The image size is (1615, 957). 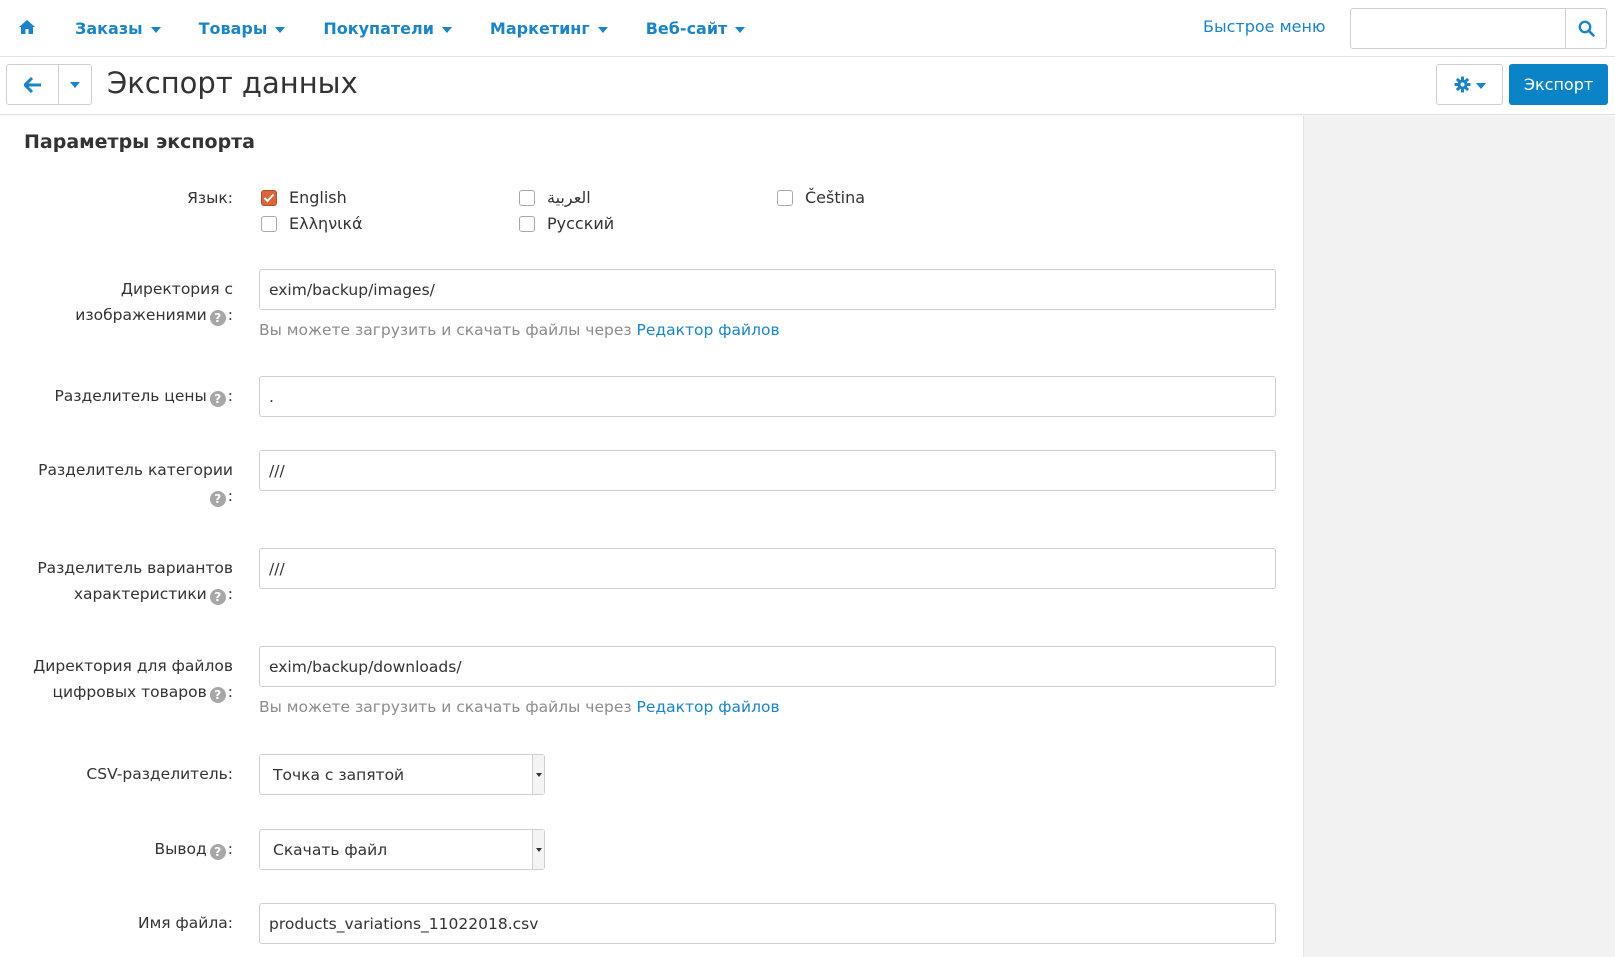 What do you see at coordinates (141, 315) in the screenshot?
I see `images-dir-label-line2: изображениями` at bounding box center [141, 315].